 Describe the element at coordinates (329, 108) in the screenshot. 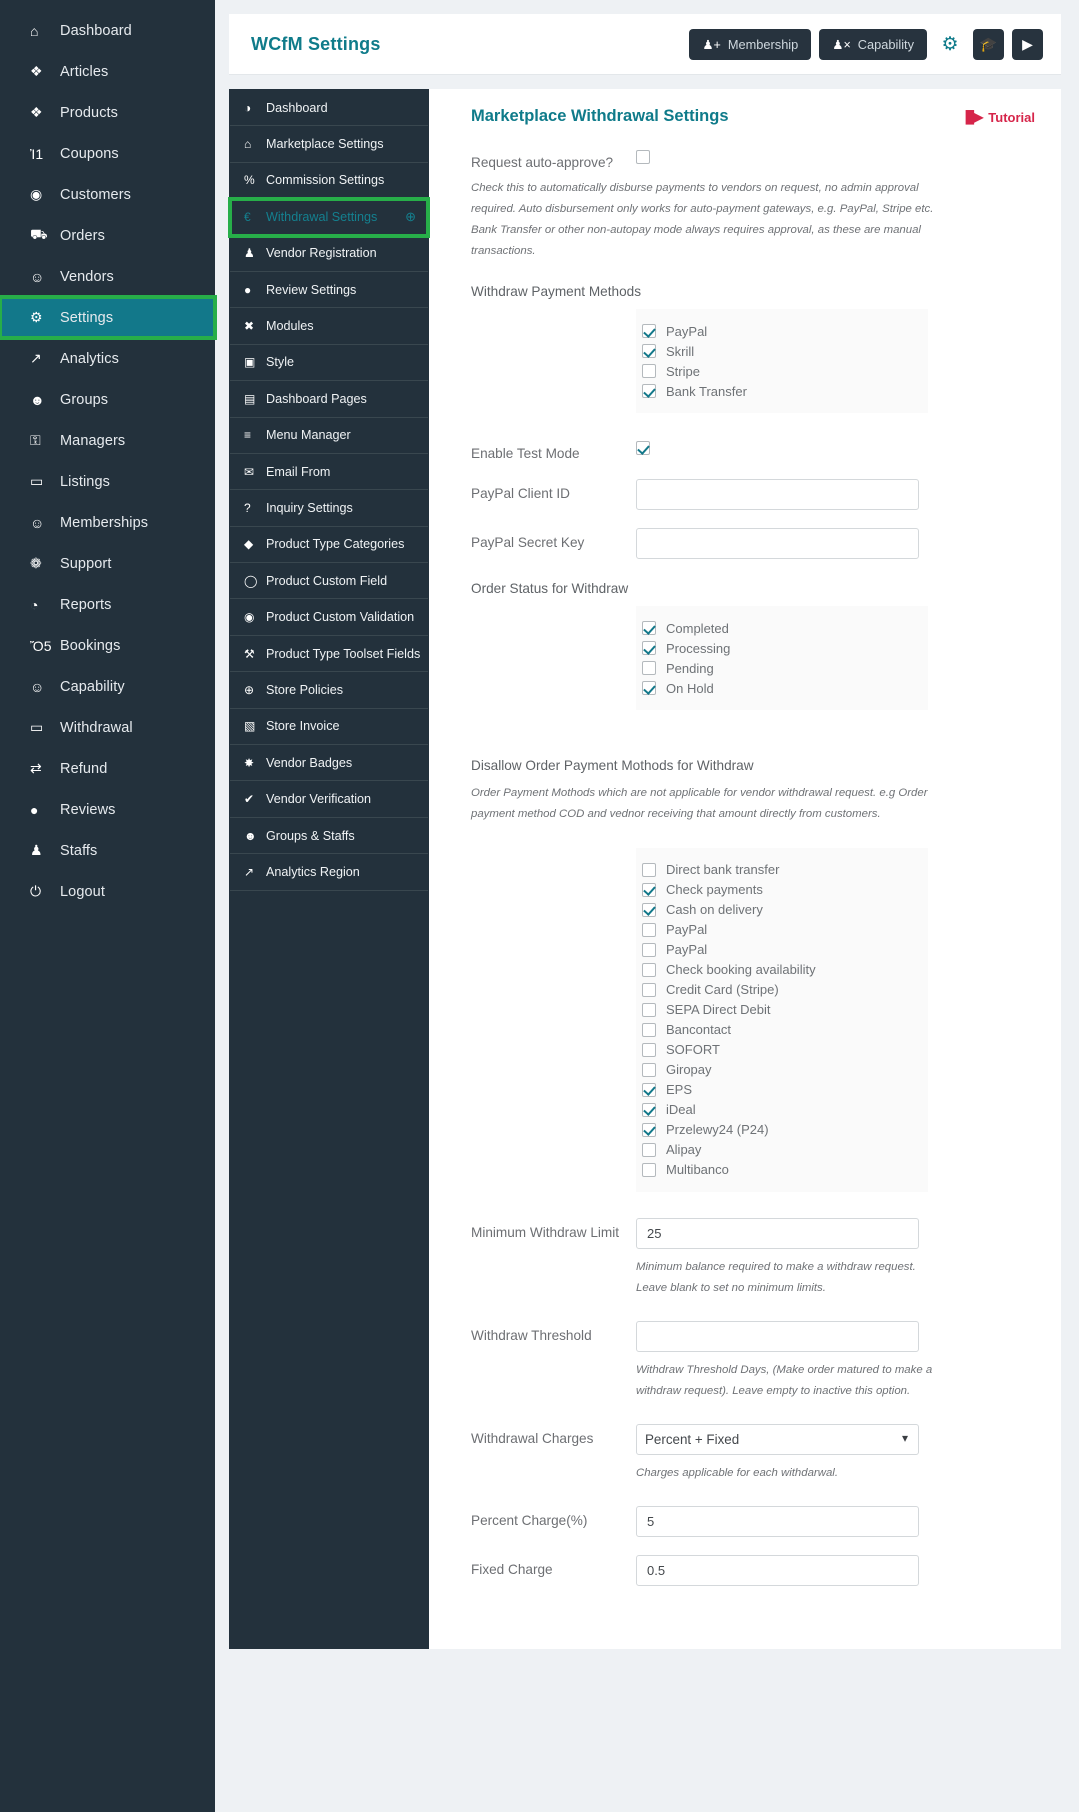

I see `tab-dashboard: ◑ Dashboard` at that location.